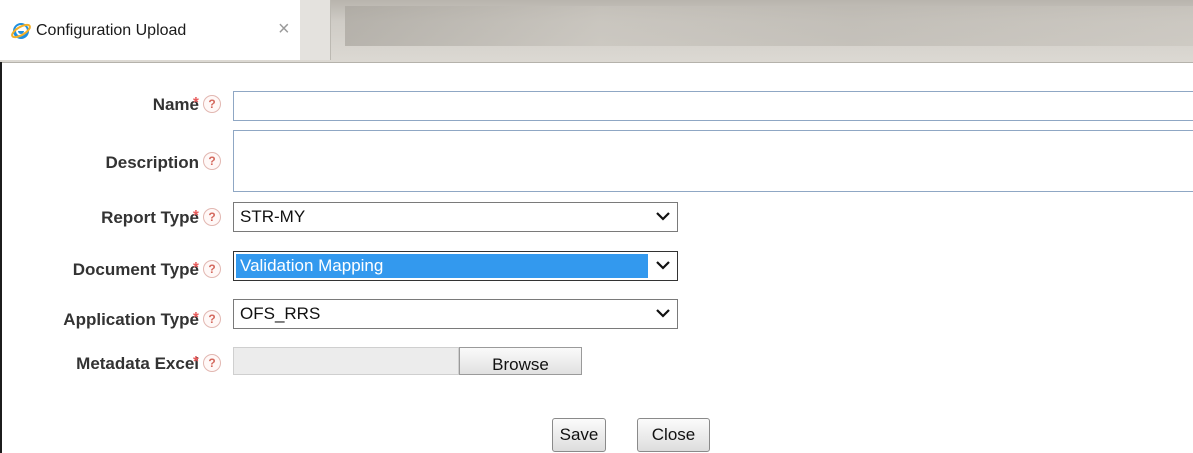 The height and width of the screenshot is (453, 1193). Describe the element at coordinates (1, 257) in the screenshot. I see `window-border` at that location.